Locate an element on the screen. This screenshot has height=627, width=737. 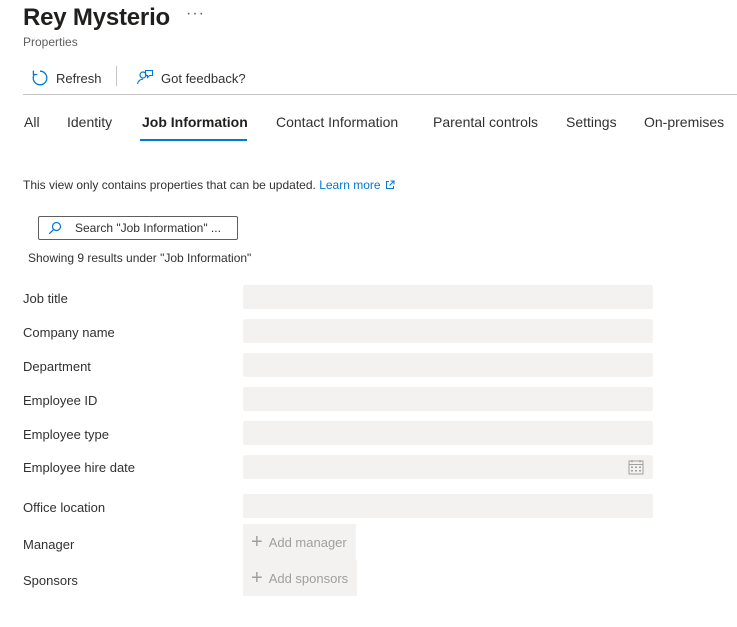
search-icon is located at coordinates (55, 228).